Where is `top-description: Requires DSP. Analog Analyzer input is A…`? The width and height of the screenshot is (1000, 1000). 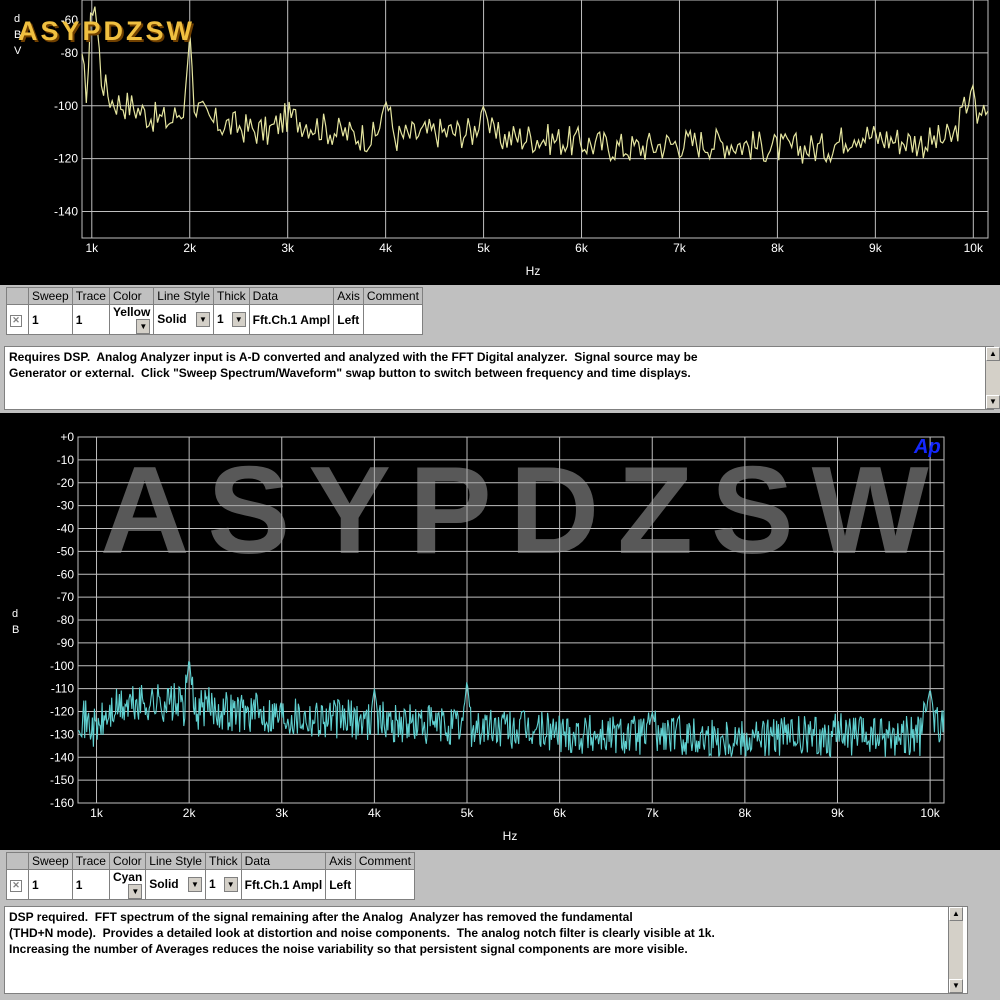
top-description: Requires DSP. Analog Analyzer input is A… is located at coordinates (499, 378).